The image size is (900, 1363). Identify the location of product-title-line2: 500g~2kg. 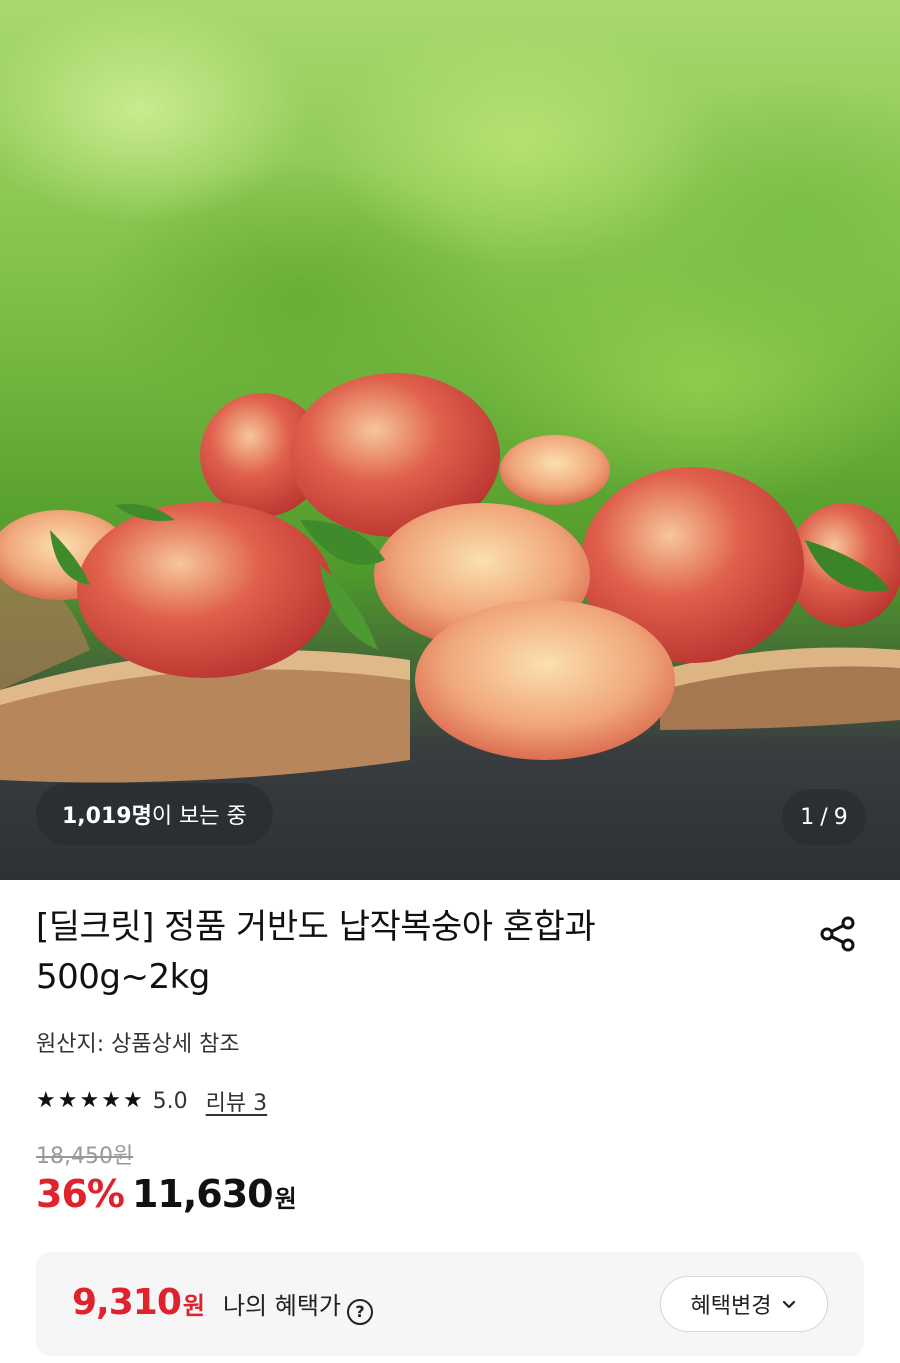
(123, 977).